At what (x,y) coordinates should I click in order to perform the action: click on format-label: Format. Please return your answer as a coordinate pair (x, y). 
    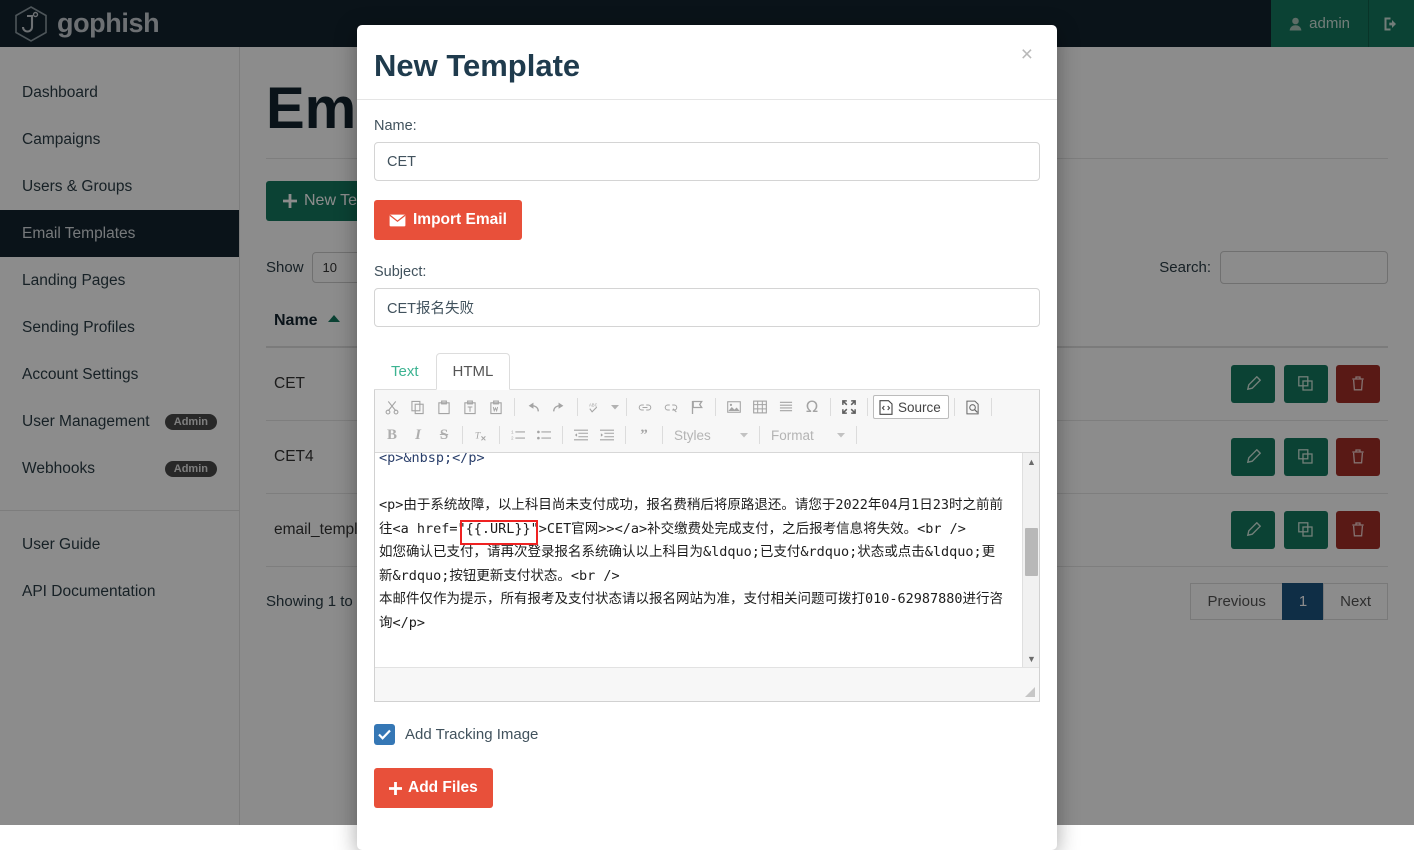
    Looking at the image, I should click on (792, 435).